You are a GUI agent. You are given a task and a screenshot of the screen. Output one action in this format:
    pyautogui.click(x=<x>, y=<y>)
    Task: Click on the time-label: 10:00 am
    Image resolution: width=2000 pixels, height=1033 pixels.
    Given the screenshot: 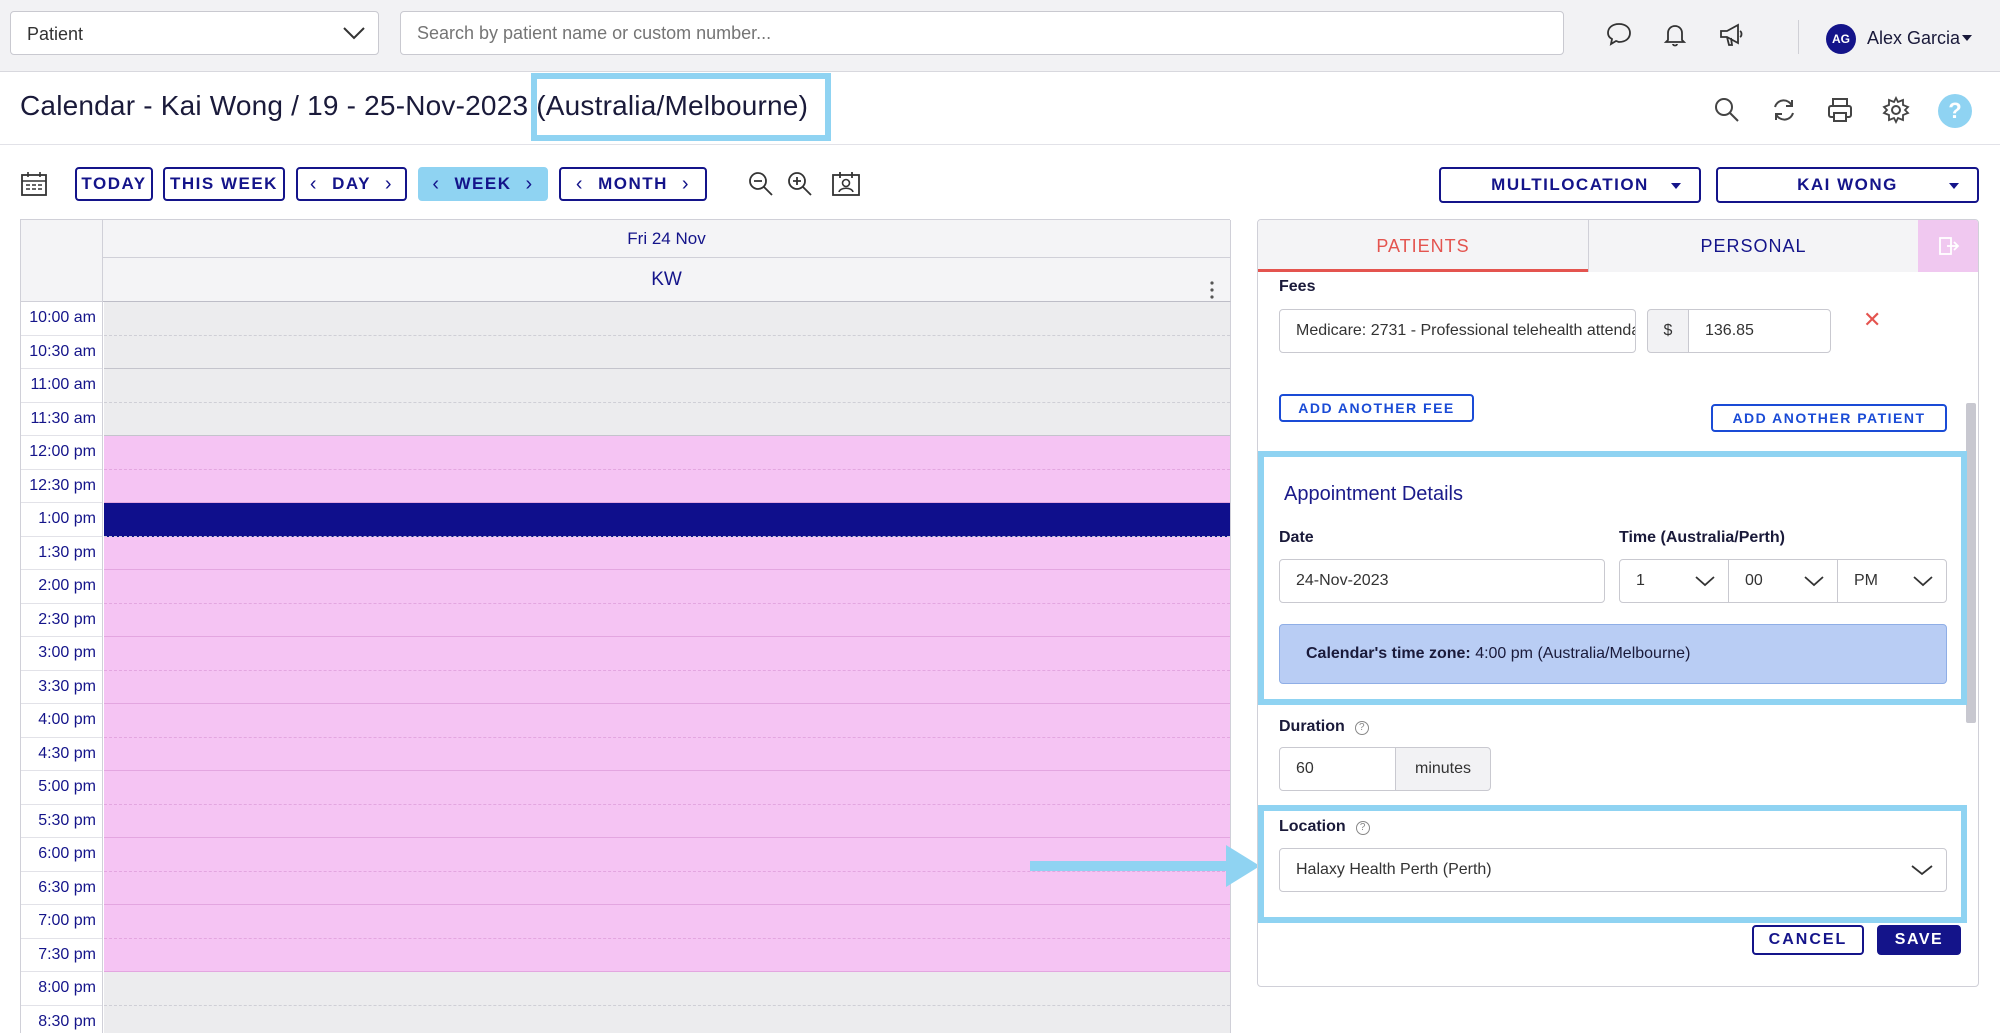 What is the action you would take?
    pyautogui.click(x=61, y=319)
    